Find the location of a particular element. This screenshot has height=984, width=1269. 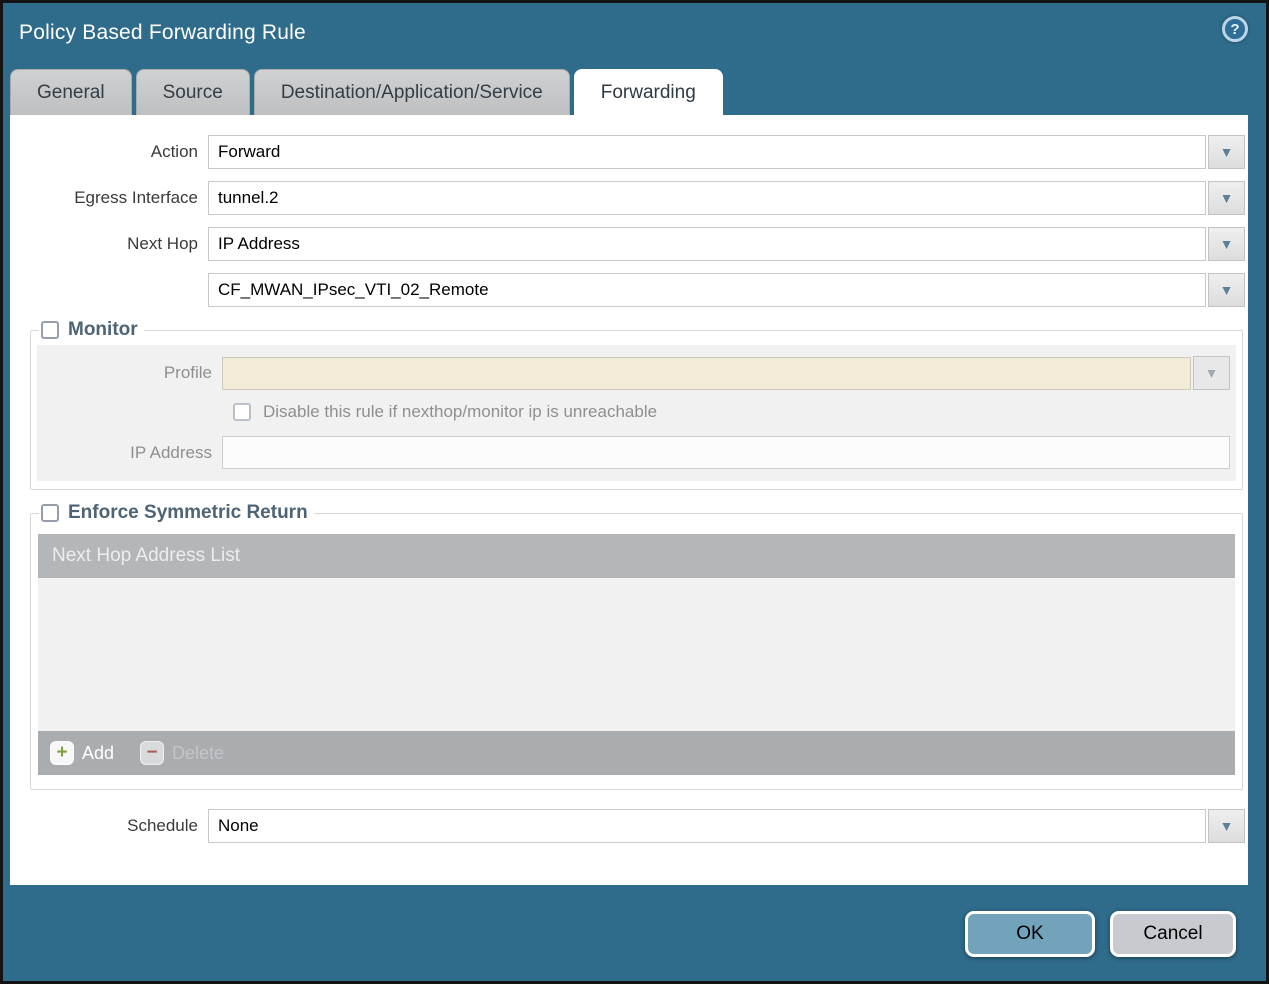

minus-icon: − is located at coordinates (152, 753).